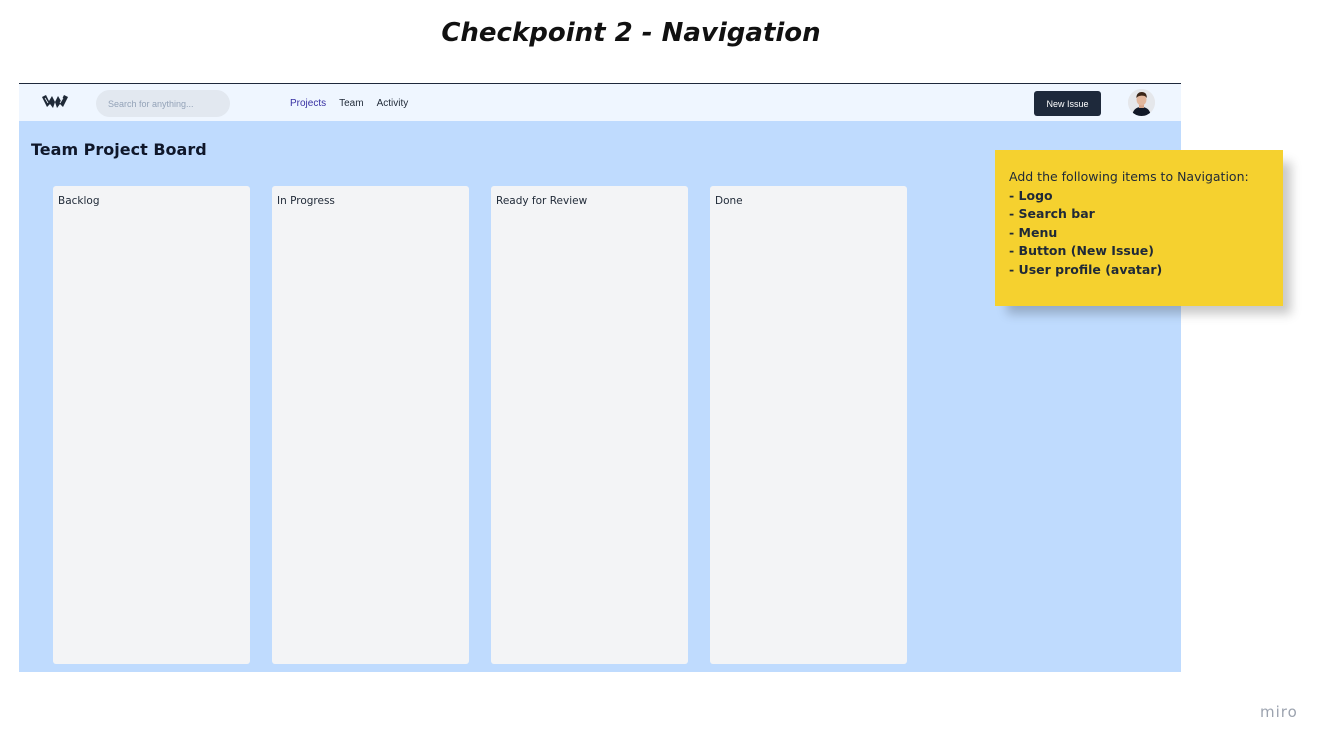 The width and height of the screenshot is (1333, 750). I want to click on column-title: In Progress, so click(306, 201).